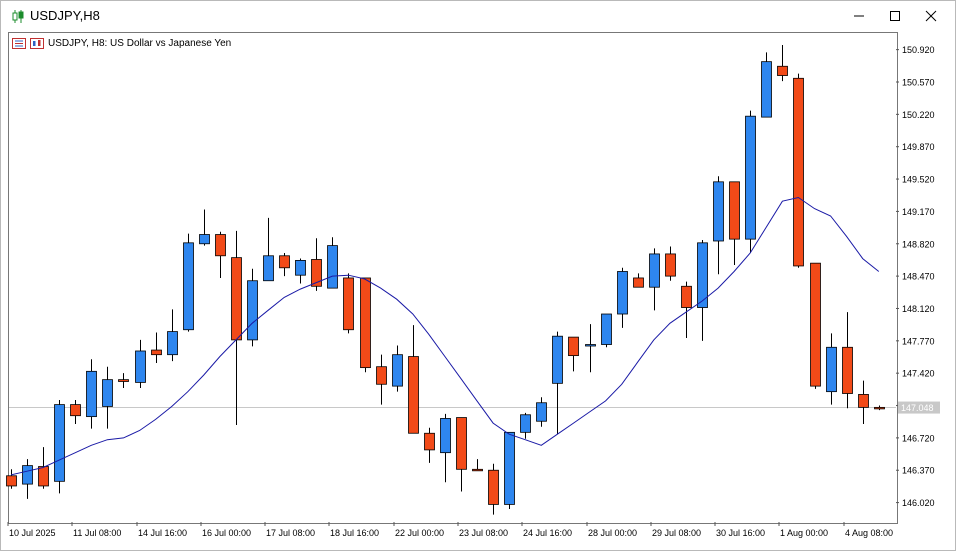 The width and height of the screenshot is (956, 551). Describe the element at coordinates (478, 16) in the screenshot. I see `titlebar: USDJPY,H8` at that location.